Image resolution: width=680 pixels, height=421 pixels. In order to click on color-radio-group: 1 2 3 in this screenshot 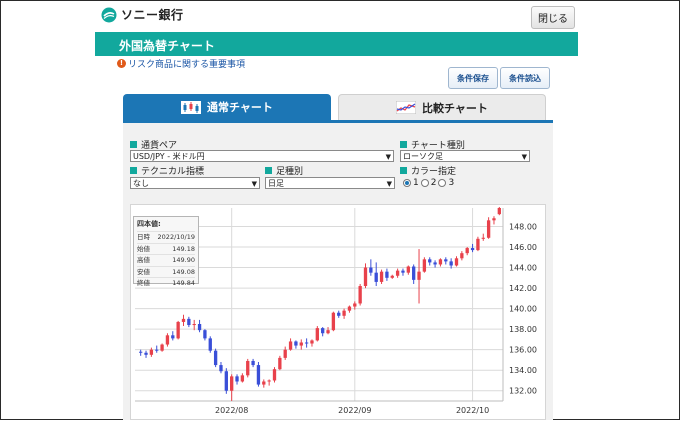, I will do `click(428, 183)`.